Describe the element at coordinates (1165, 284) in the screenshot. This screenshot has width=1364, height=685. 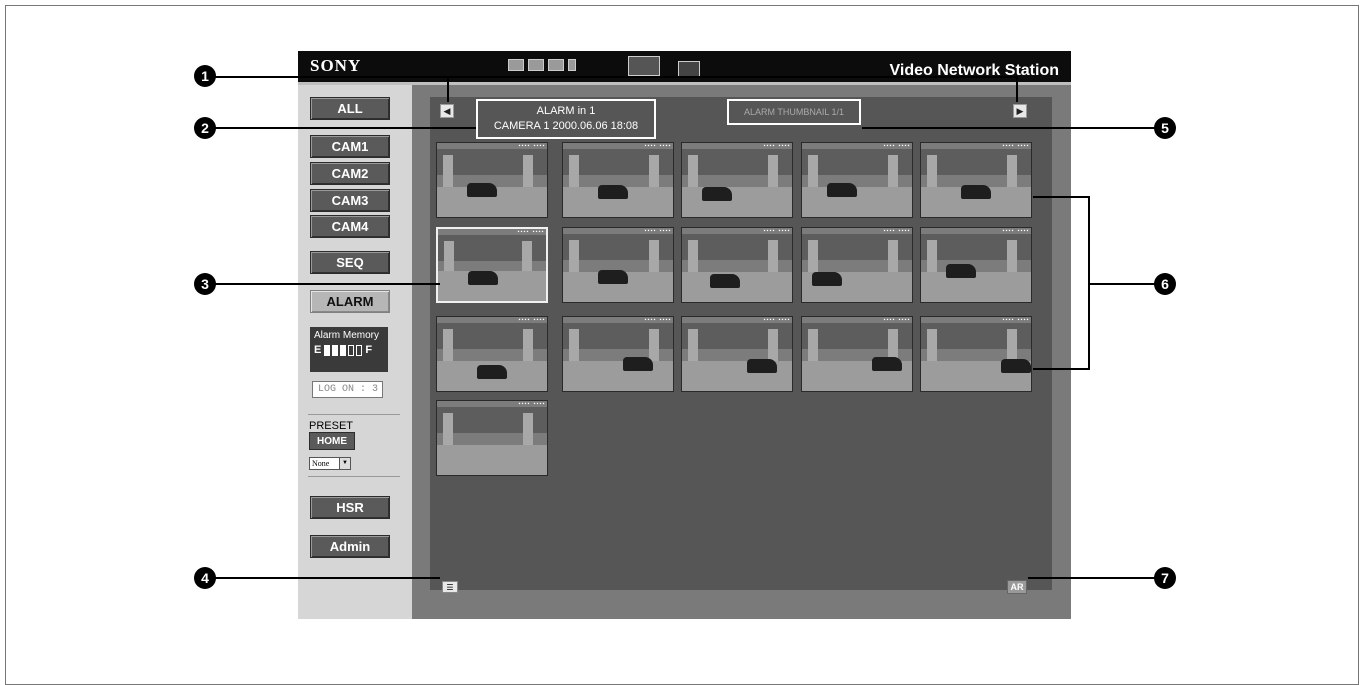
I see `callout-6: 6` at that location.